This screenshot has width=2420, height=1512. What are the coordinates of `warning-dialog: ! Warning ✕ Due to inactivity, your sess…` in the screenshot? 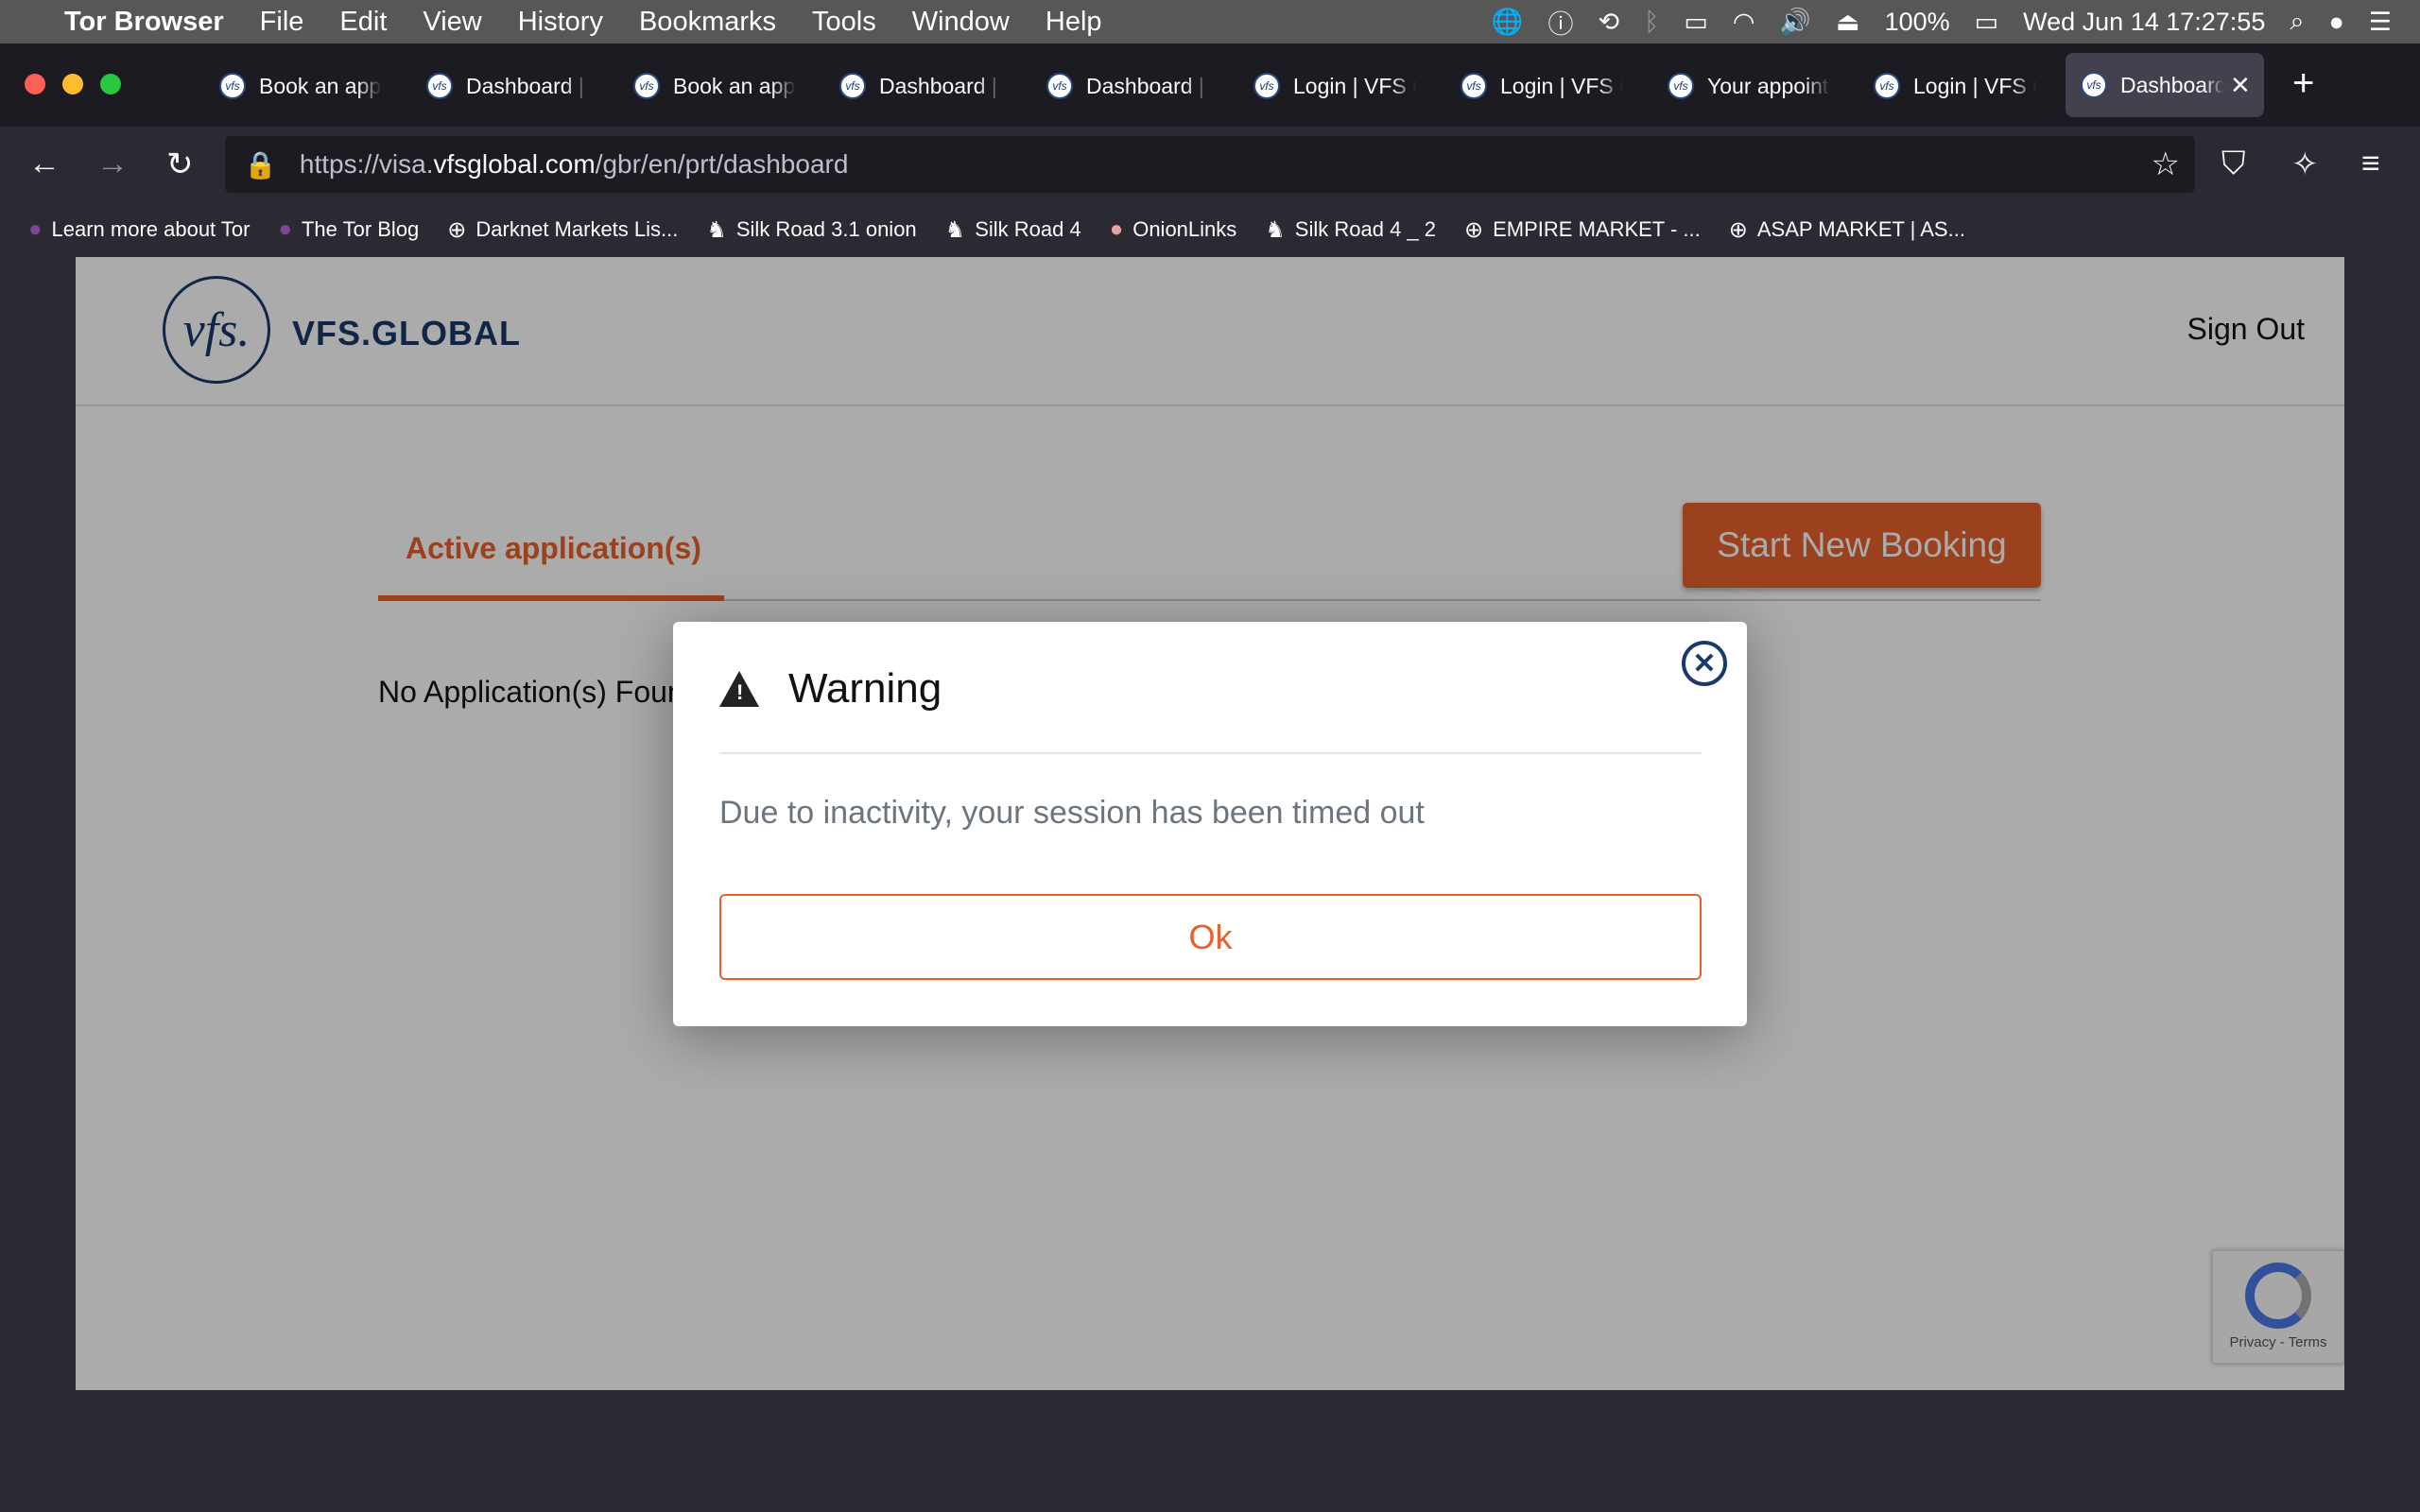 It's located at (1210, 824).